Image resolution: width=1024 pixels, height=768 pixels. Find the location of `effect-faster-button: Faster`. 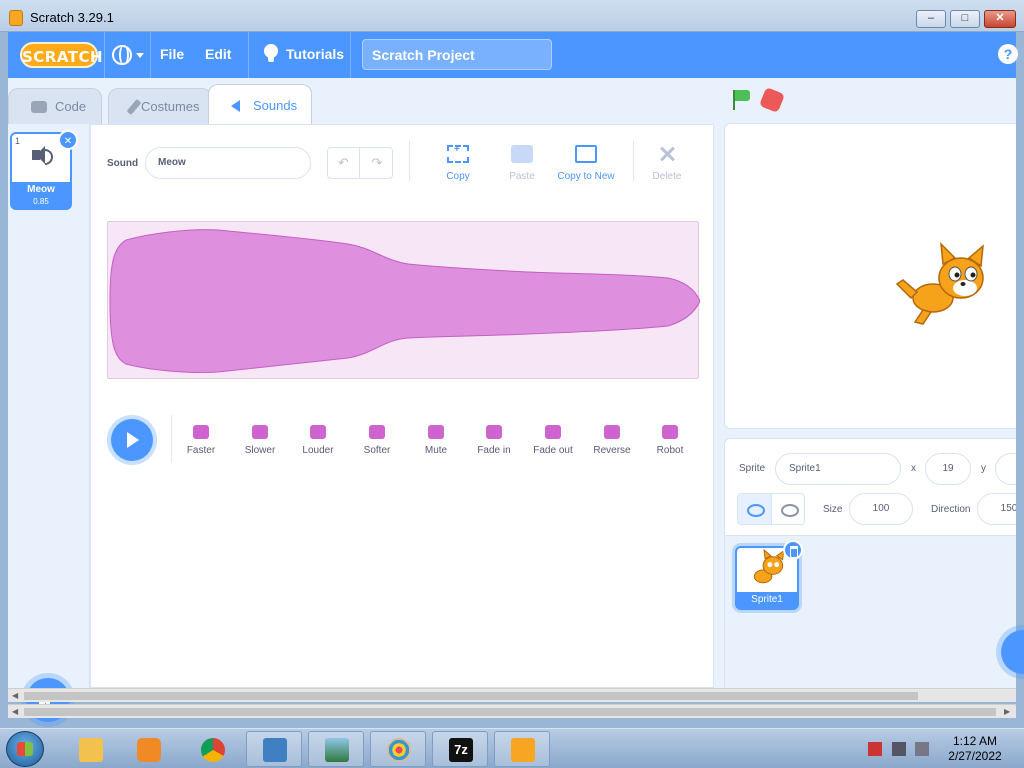

effect-faster-button: Faster is located at coordinates (201, 440).